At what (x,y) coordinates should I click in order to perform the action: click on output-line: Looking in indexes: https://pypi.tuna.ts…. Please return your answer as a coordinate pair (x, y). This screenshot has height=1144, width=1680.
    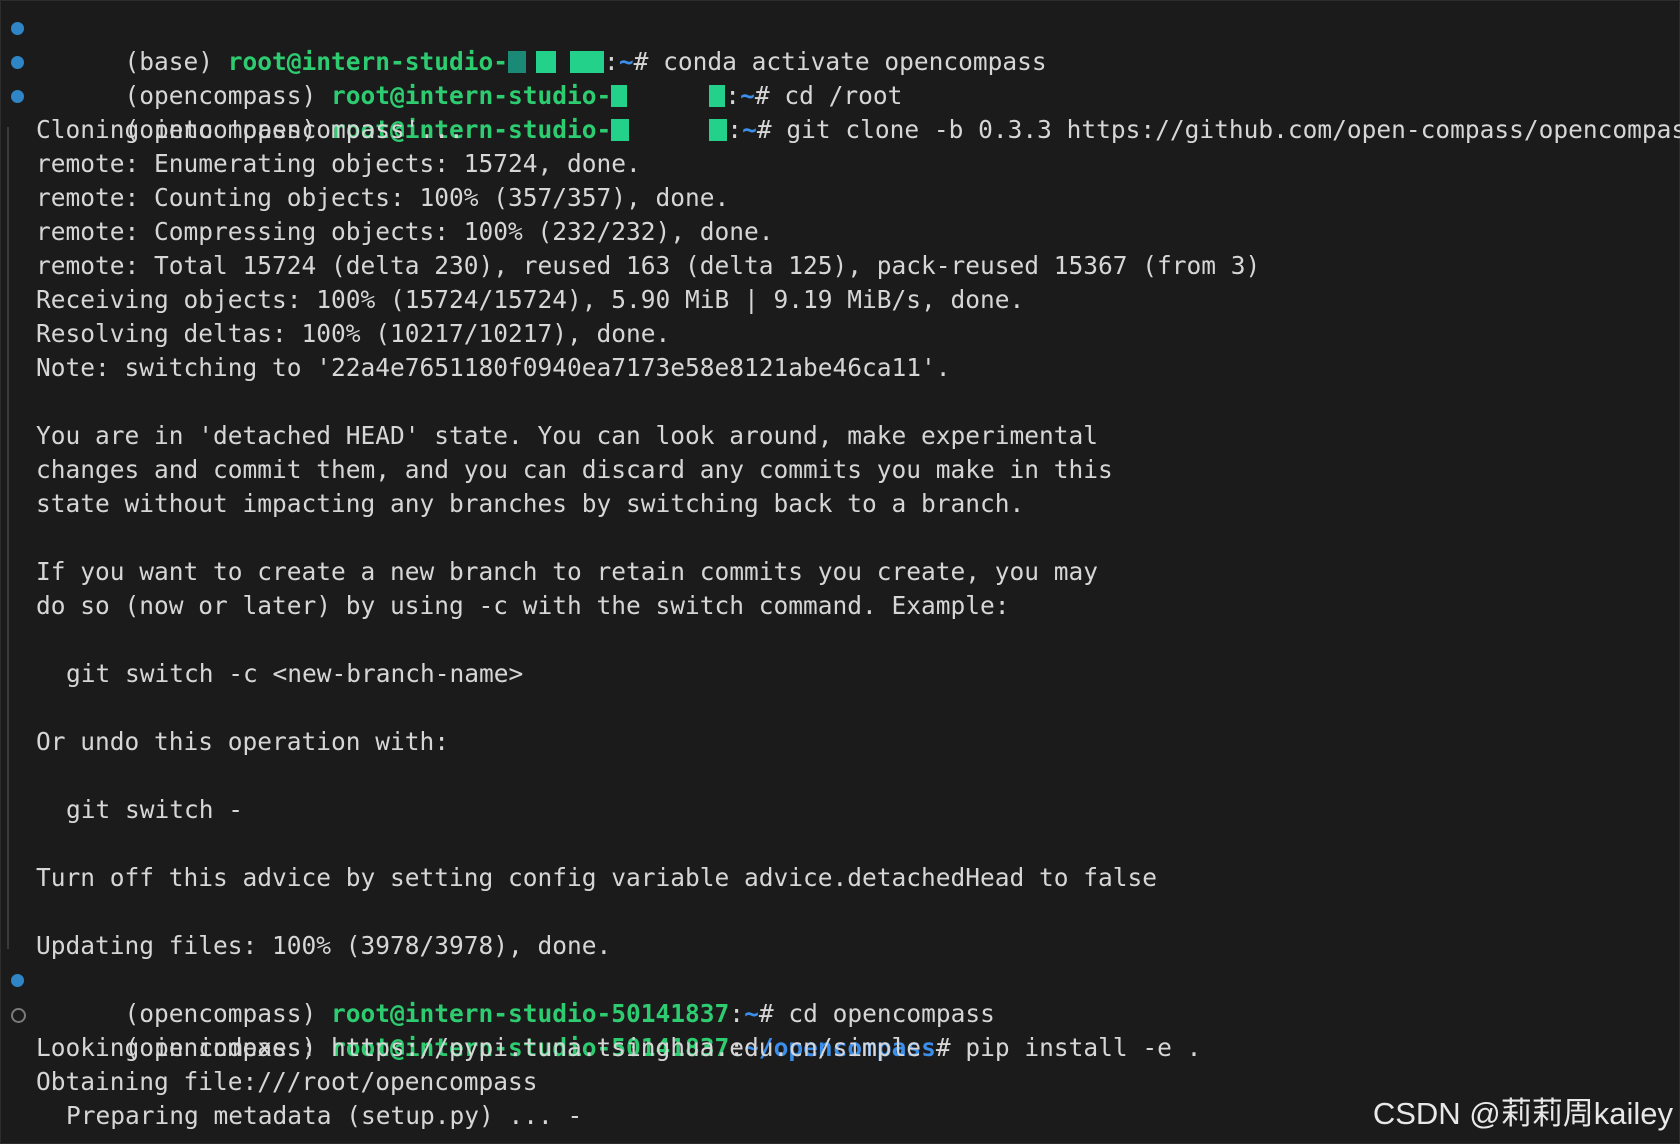
    Looking at the image, I should click on (479, 1047).